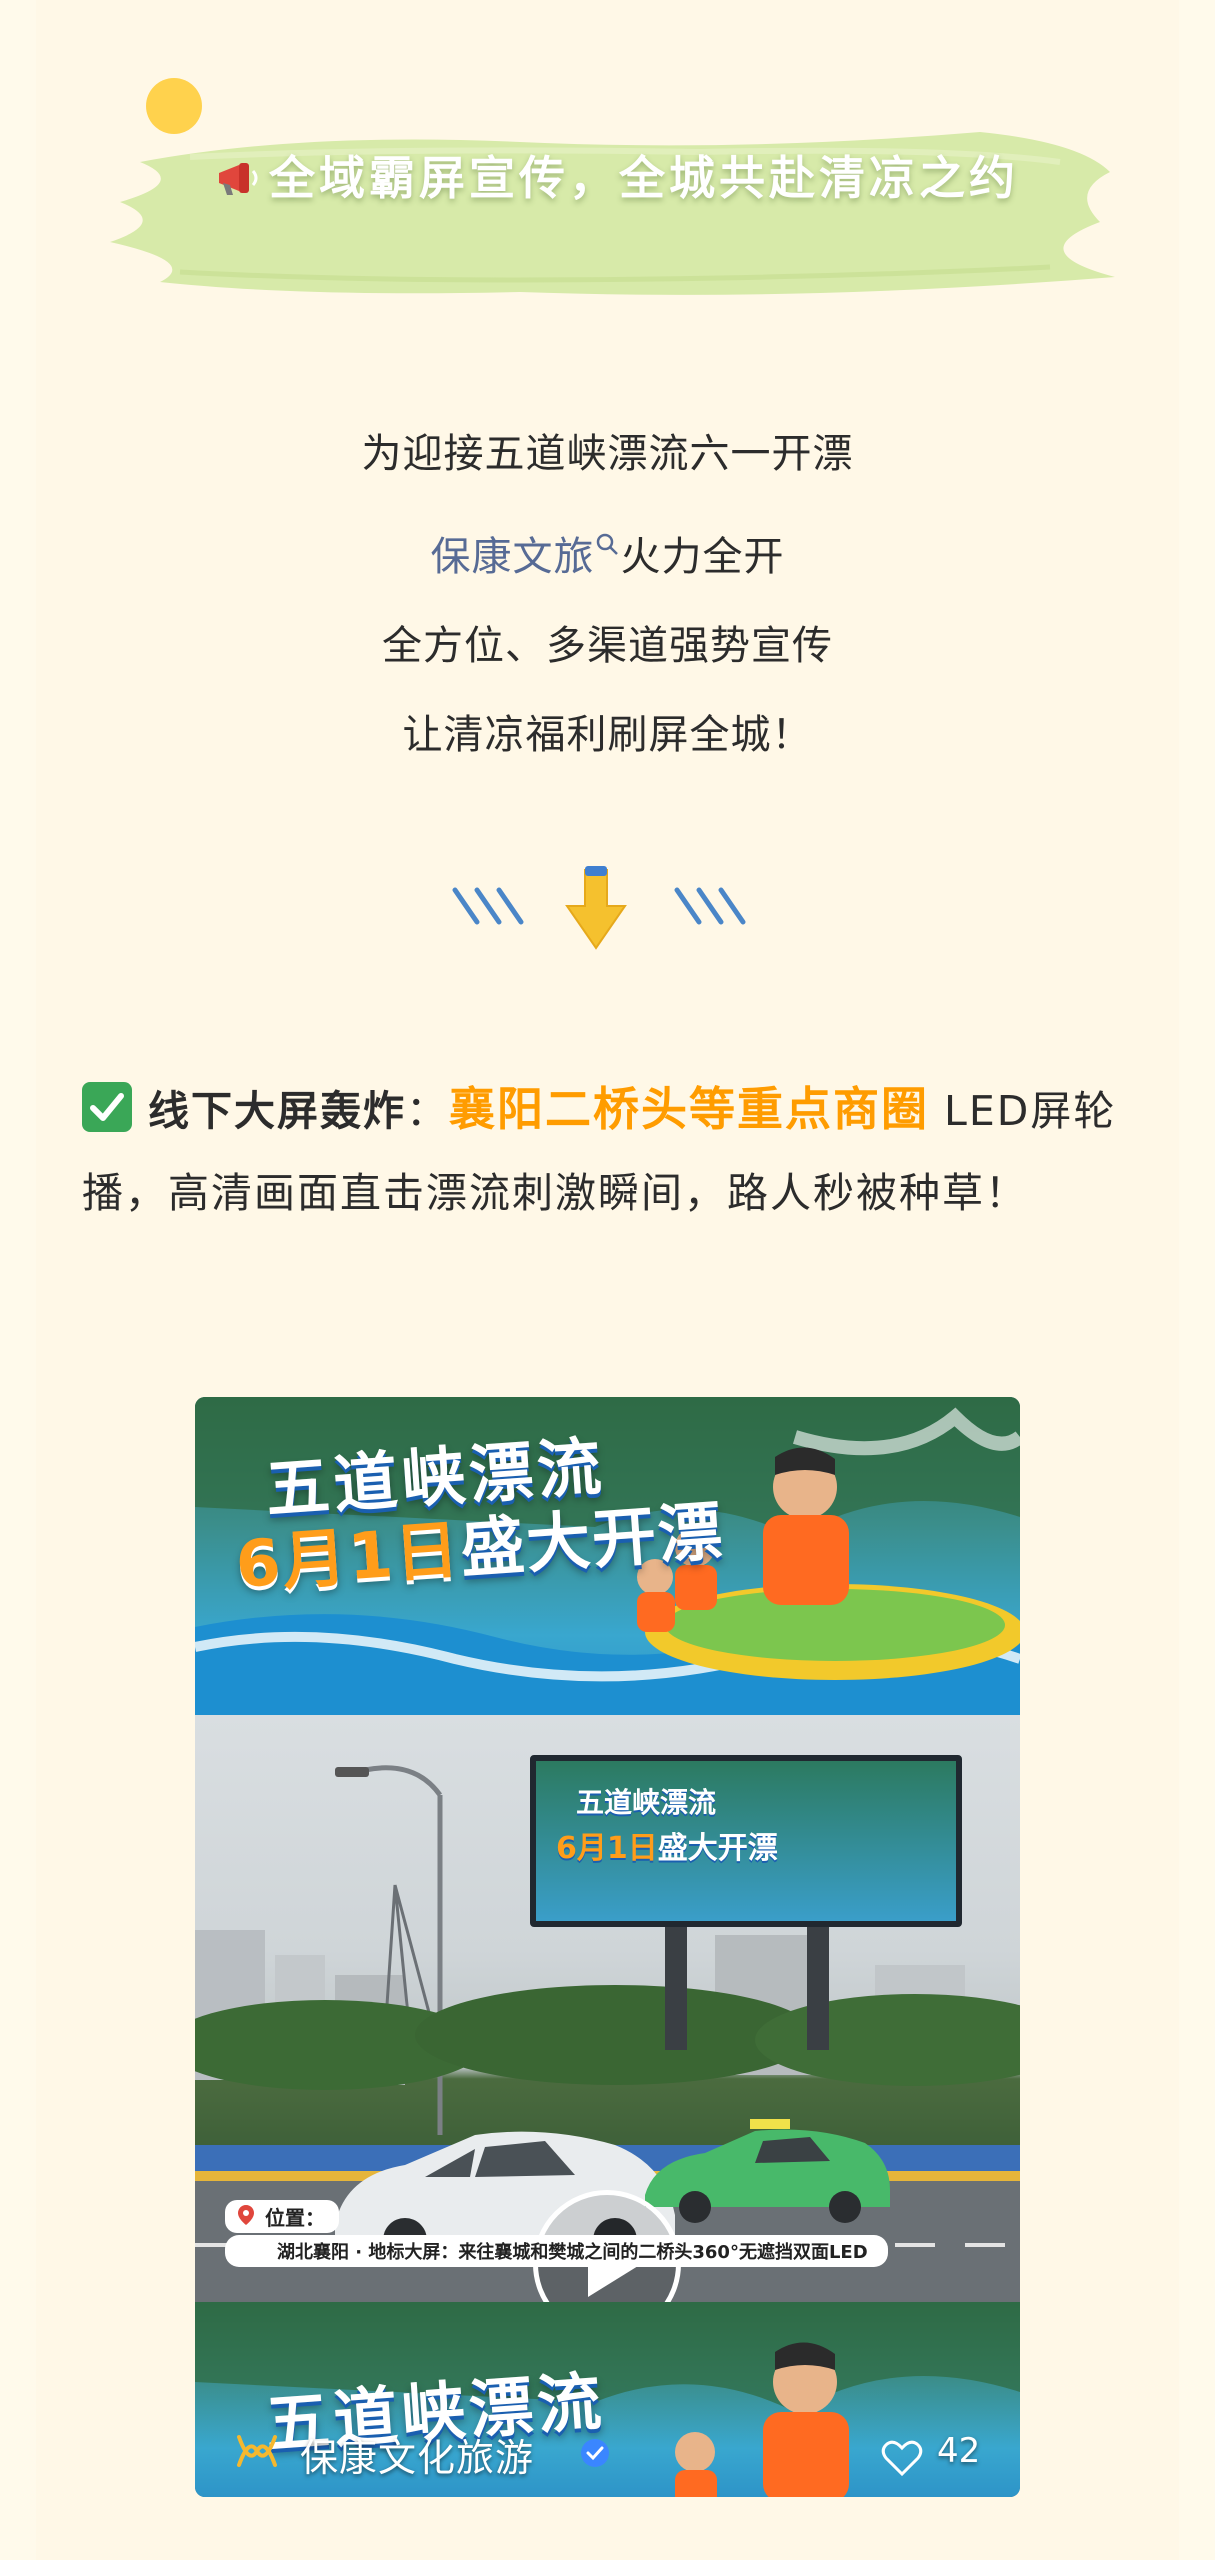  What do you see at coordinates (607, 646) in the screenshot?
I see `intro-line-3: 全方位、多渠道强势宣传` at bounding box center [607, 646].